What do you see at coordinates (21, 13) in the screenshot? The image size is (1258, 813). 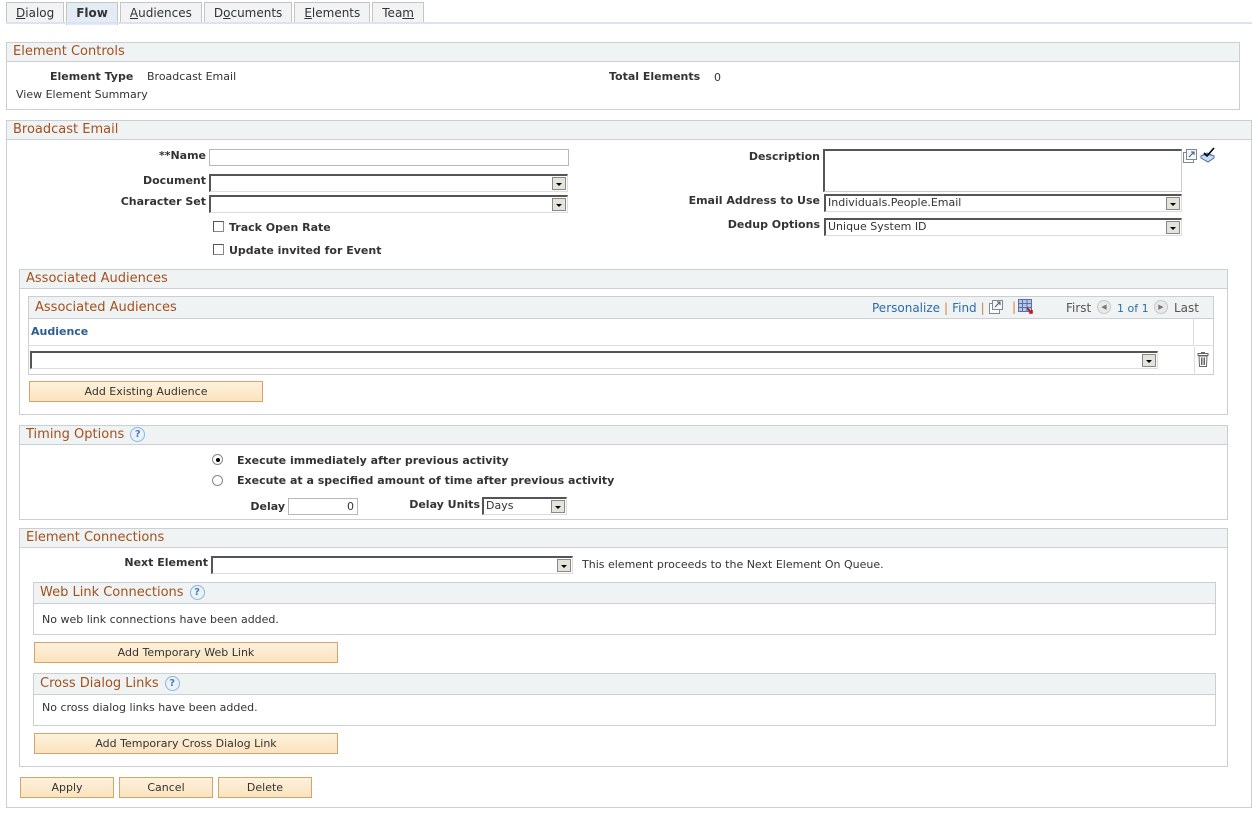 I see `access-key: D` at bounding box center [21, 13].